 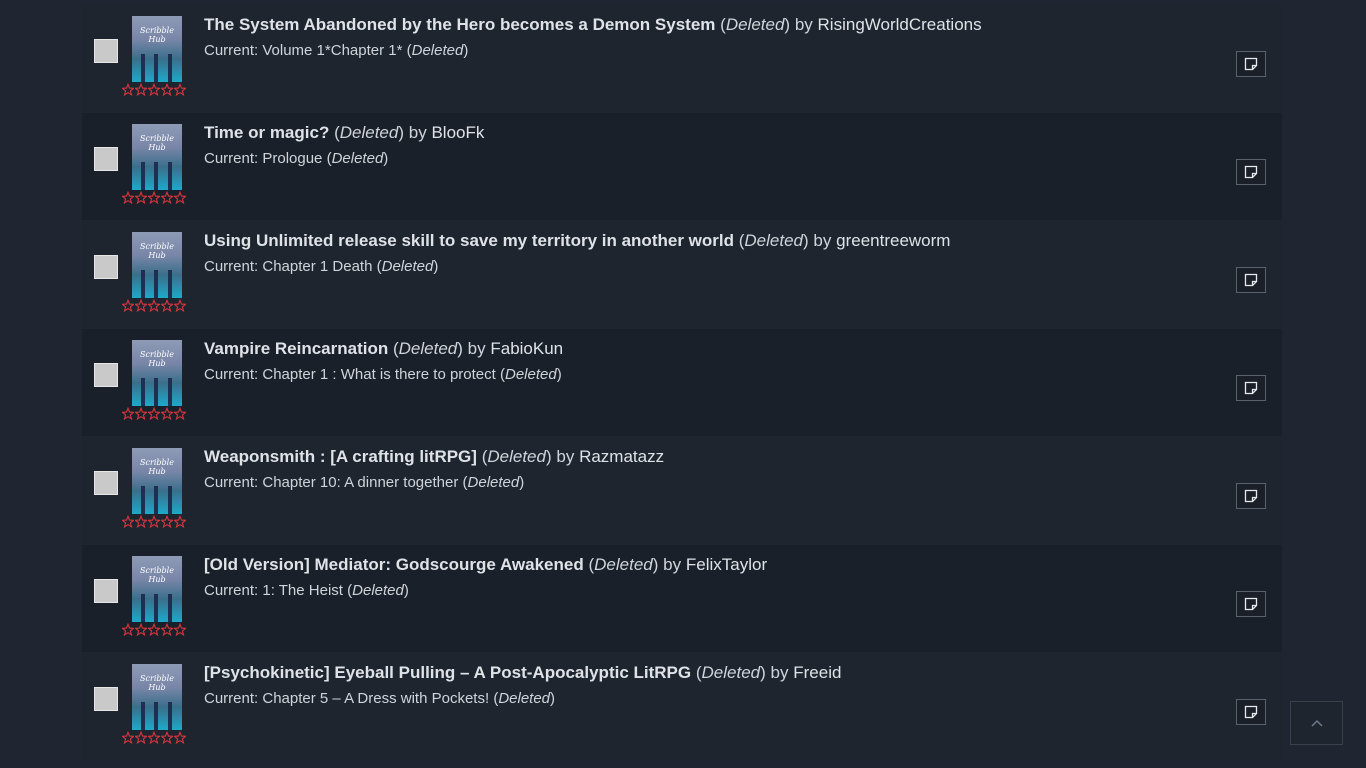 I want to click on title-line: Time or magic? (Deleted) by BlooFk, so click(x=693, y=133).